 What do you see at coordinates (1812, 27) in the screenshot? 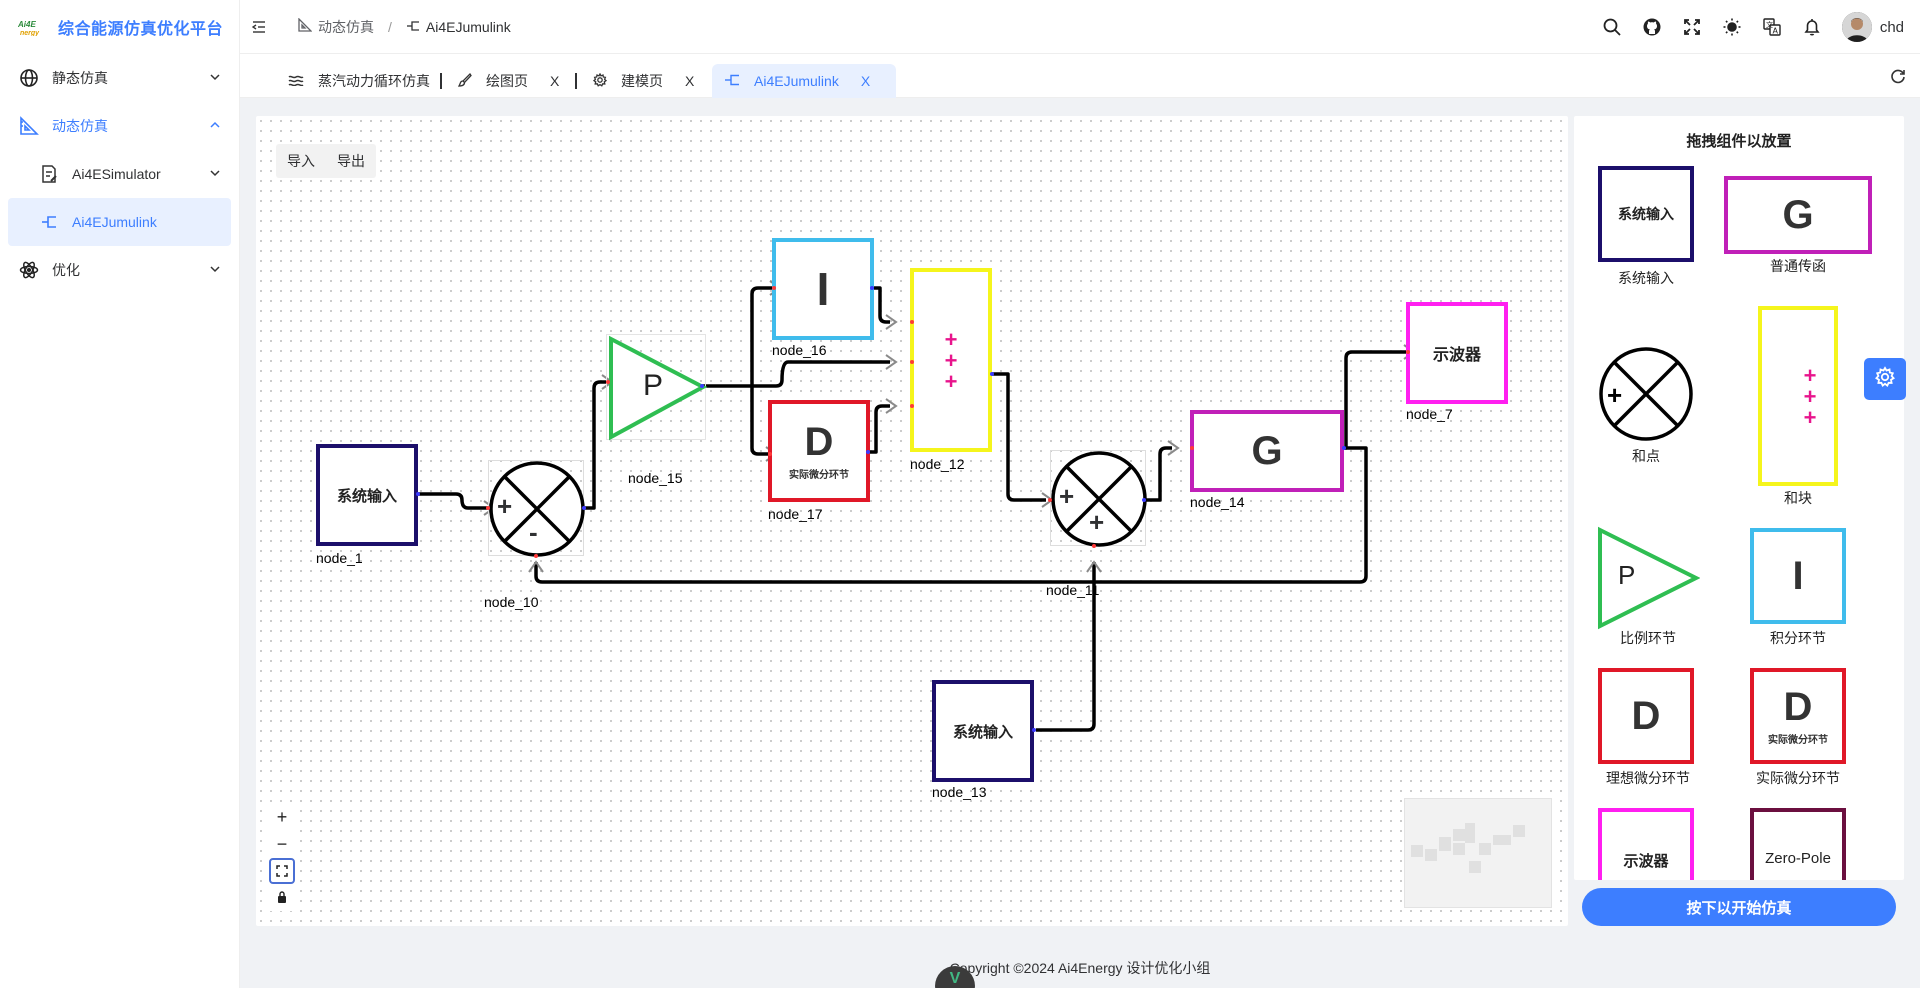
I see `bell-icon` at bounding box center [1812, 27].